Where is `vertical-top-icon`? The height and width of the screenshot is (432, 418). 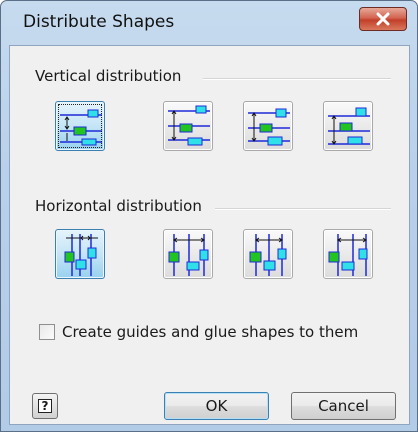 vertical-top-icon is located at coordinates (189, 125).